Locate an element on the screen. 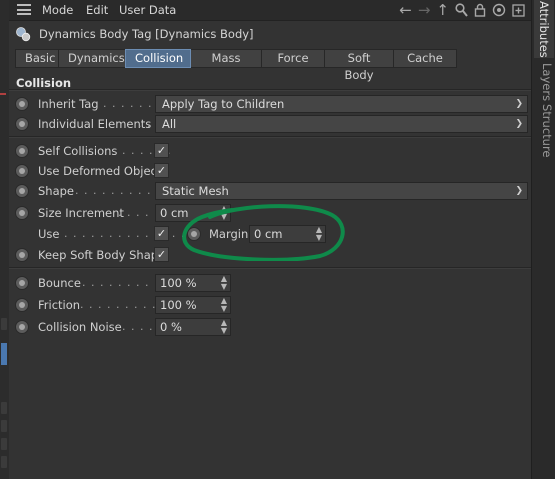 Image resolution: width=555 pixels, height=479 pixels. menu-mode: Mode is located at coordinates (57, 10).